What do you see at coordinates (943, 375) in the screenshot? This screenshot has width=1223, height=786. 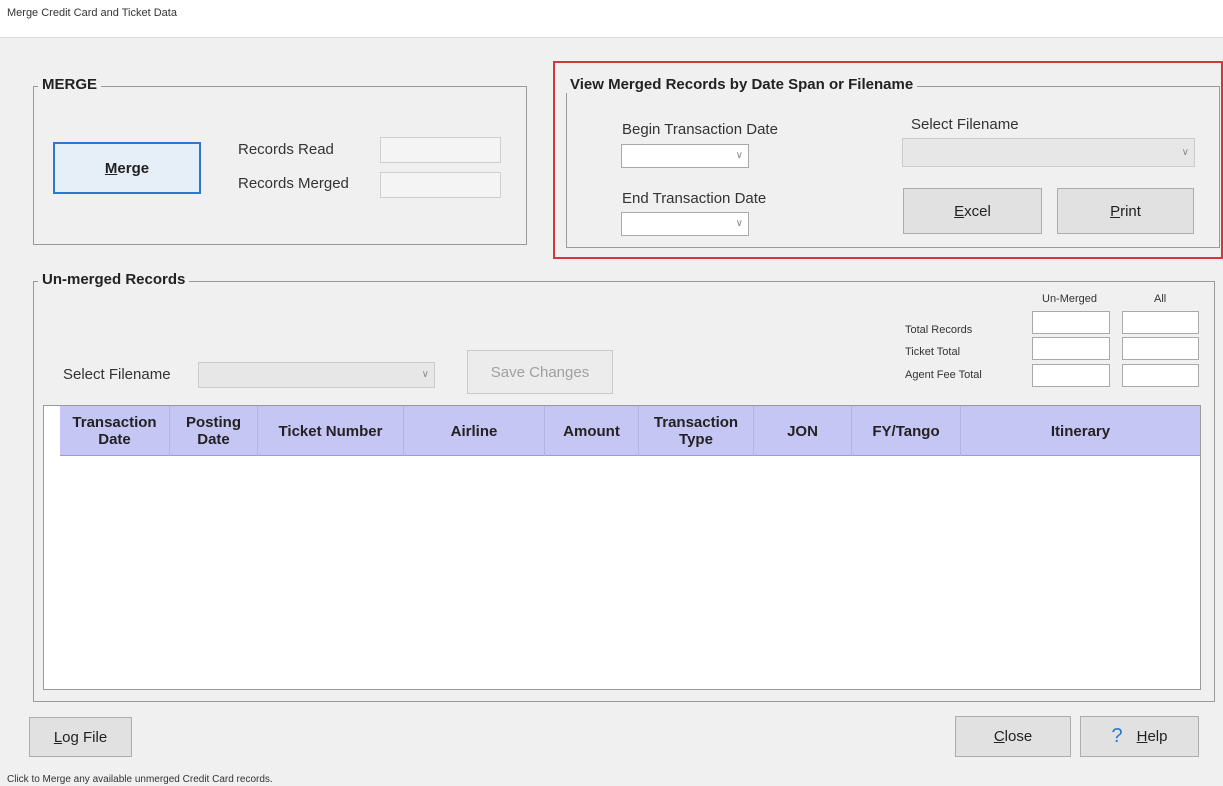 I see `agent-fee-total-label: Agent Fee Total` at bounding box center [943, 375].